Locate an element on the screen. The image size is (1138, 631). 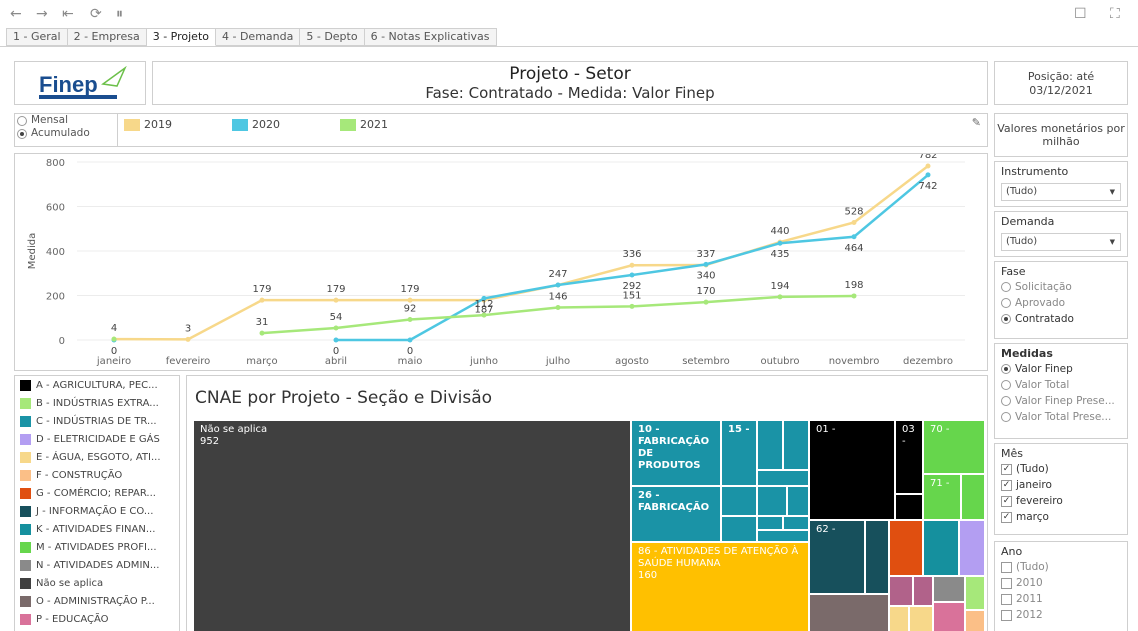
data-label: 340 is located at coordinates (705, 275).